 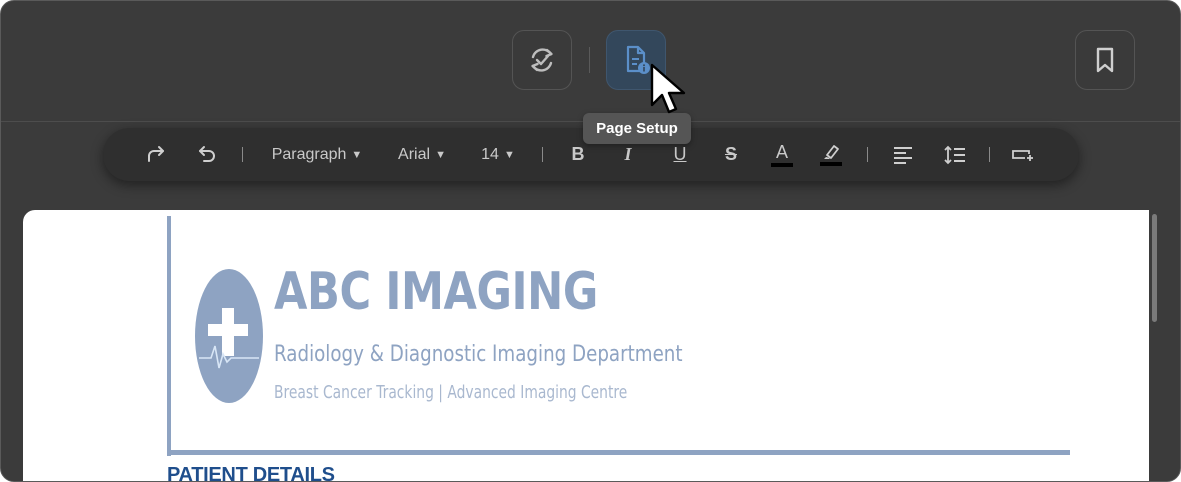 What do you see at coordinates (628, 154) in the screenshot?
I see `italic-icon: I` at bounding box center [628, 154].